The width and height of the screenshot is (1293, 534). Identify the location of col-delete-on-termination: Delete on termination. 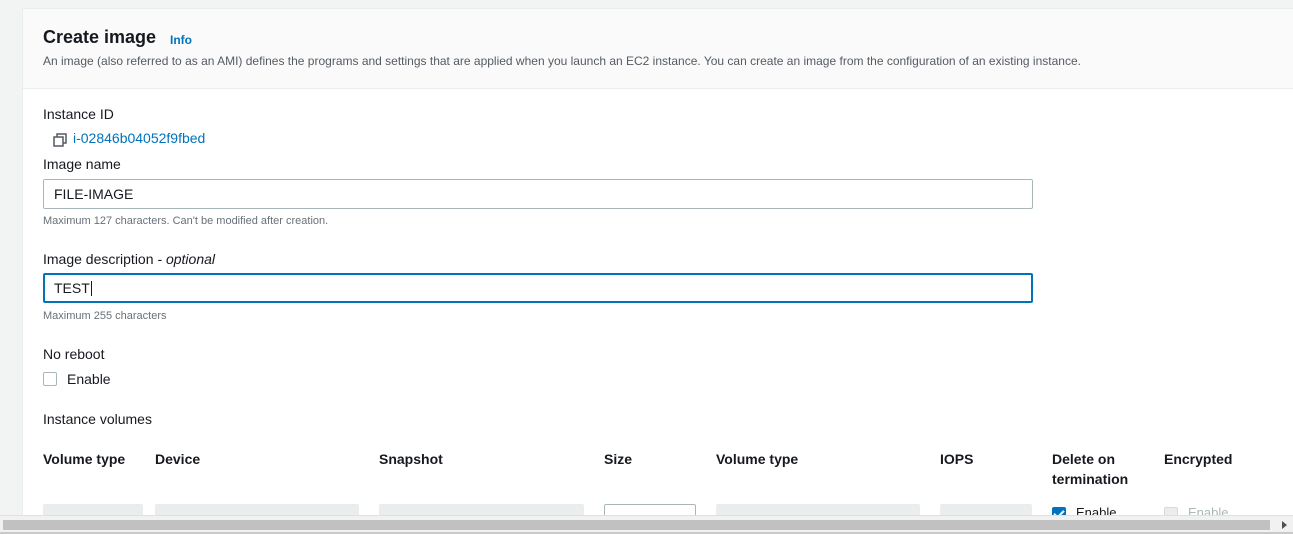
(1090, 469).